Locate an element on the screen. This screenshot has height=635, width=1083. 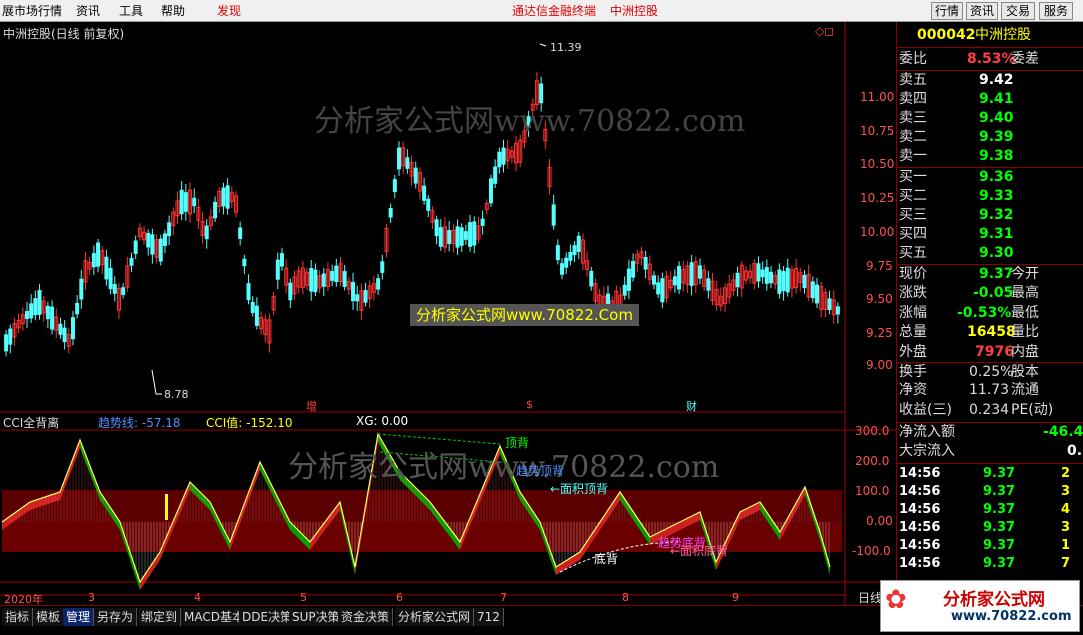
stat-label: 外盘 is located at coordinates (913, 351).